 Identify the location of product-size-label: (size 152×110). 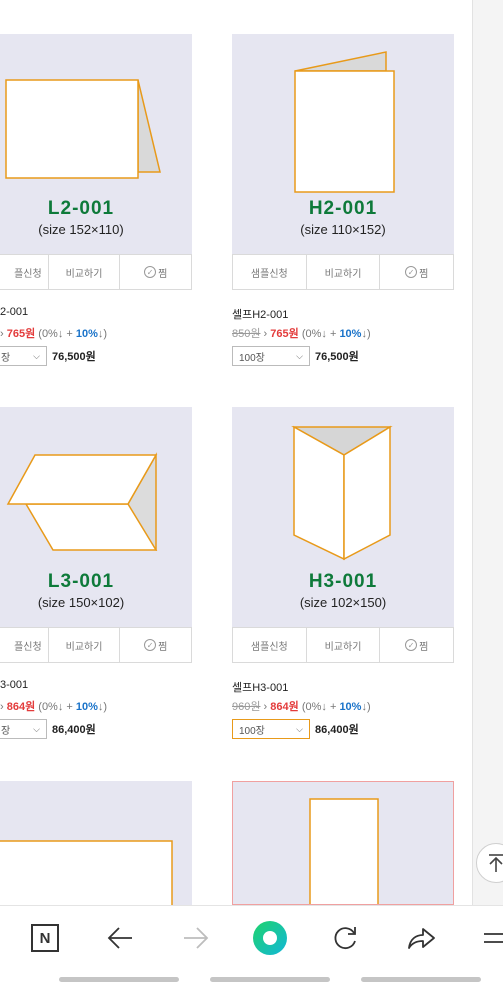
(81, 229).